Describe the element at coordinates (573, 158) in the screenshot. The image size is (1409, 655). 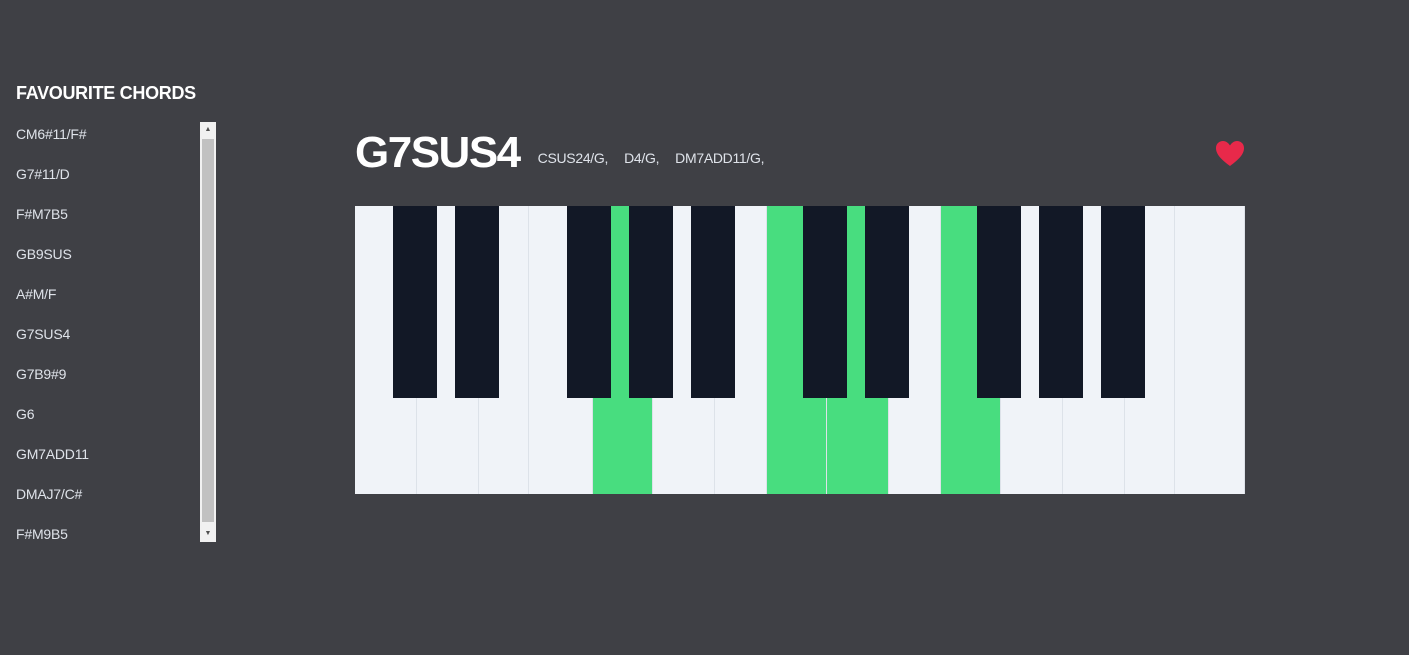
I see `alternate-chord-name: CSUS24/G,` at that location.